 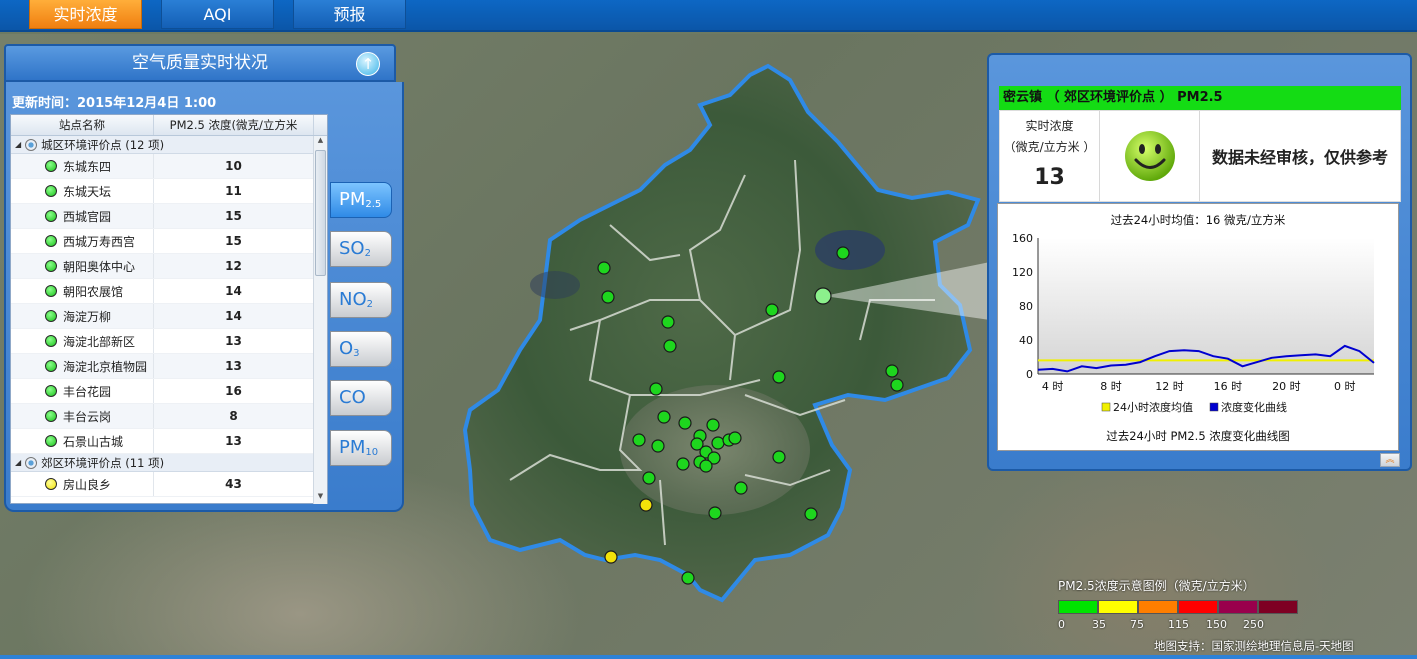 What do you see at coordinates (1156, 586) in the screenshot?
I see `legend-title: PM2.5浓度示意图例（微克/立方米）` at bounding box center [1156, 586].